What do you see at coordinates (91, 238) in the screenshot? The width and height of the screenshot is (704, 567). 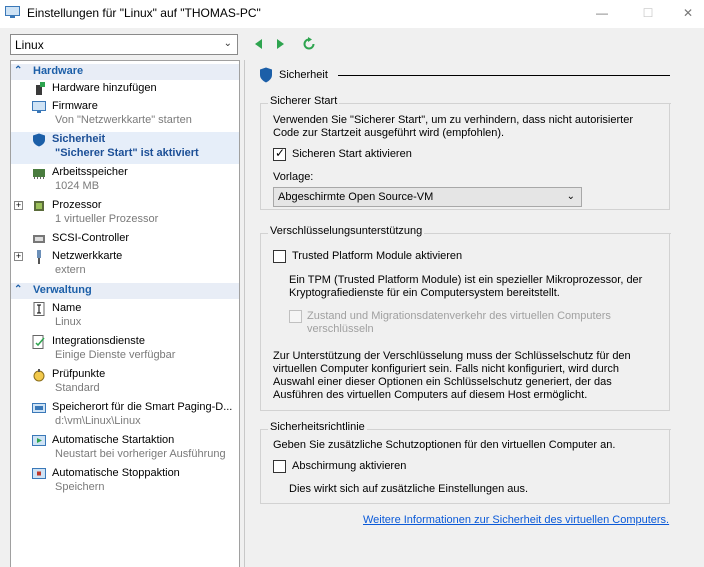 I see `sidebar-item-label: SCSI-Controller` at bounding box center [91, 238].